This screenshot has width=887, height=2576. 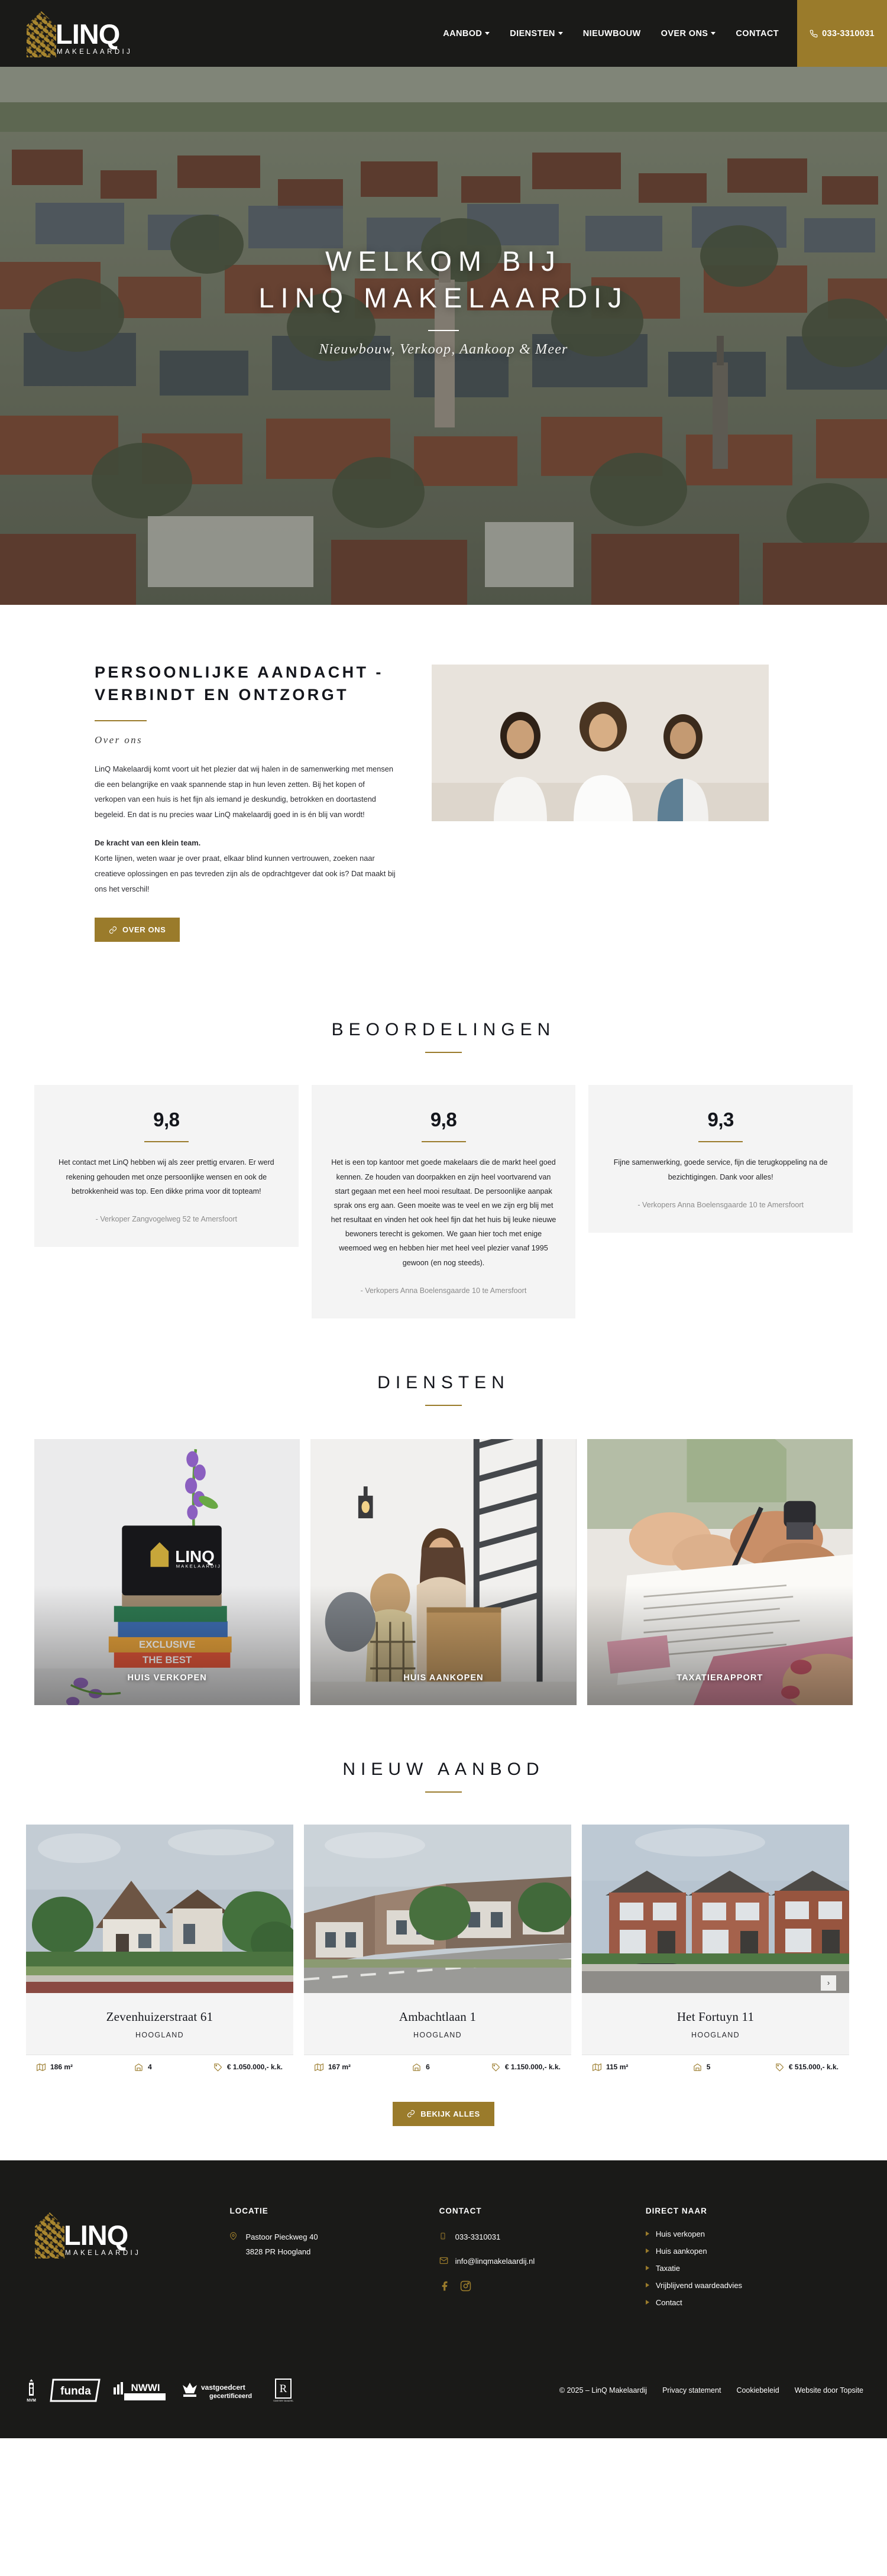 What do you see at coordinates (444, 1678) in the screenshot?
I see `dienst-label: HUIS AANKOPEN` at bounding box center [444, 1678].